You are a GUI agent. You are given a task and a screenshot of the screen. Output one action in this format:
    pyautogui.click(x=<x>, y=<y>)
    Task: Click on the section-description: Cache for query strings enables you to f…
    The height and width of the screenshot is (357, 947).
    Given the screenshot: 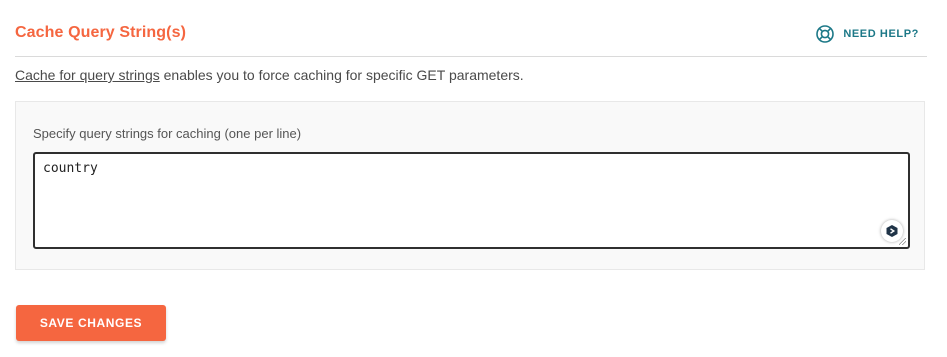 What is the action you would take?
    pyautogui.click(x=269, y=75)
    